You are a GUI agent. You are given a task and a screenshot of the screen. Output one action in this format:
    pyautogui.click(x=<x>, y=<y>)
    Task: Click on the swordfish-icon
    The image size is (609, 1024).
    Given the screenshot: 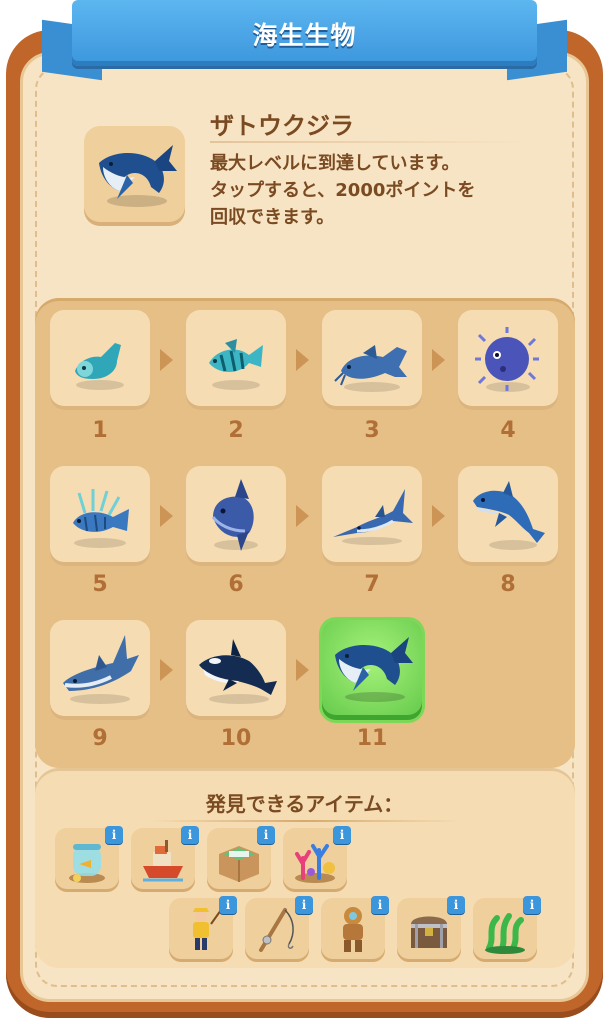 What is the action you would take?
    pyautogui.click(x=373, y=517)
    